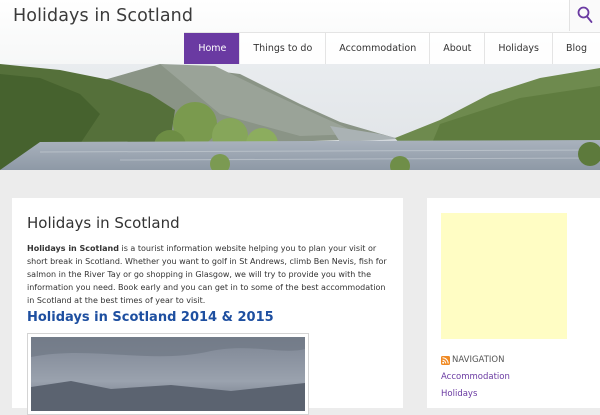 The image size is (600, 415). What do you see at coordinates (282, 48) in the screenshot?
I see `nav-item-things-to-do: Things to do` at bounding box center [282, 48].